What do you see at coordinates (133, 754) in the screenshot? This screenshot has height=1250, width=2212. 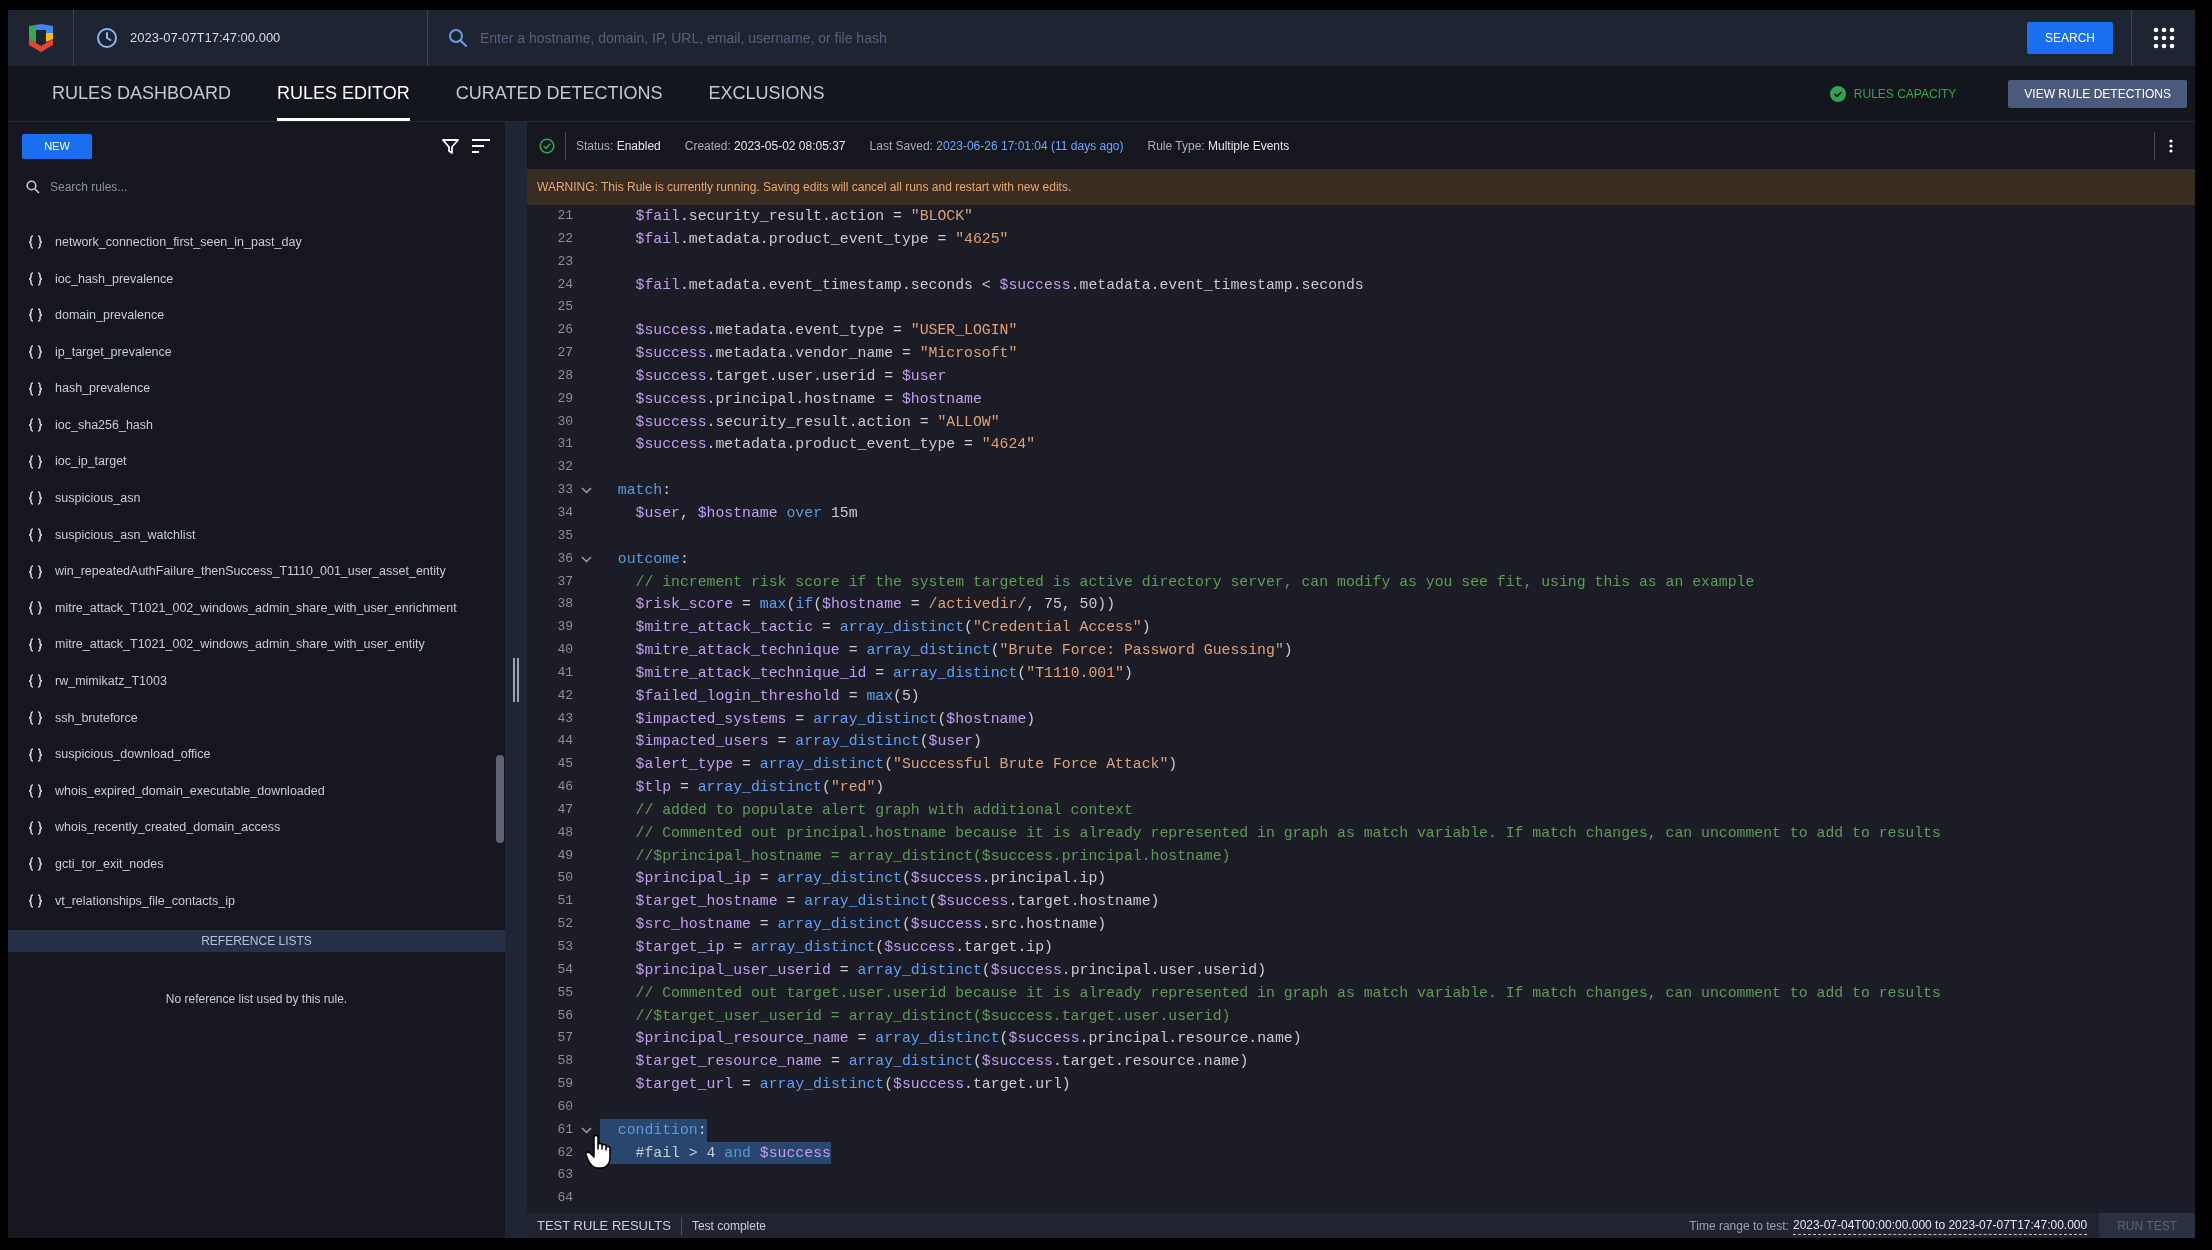 I see `rule-list-item: suspicious_download_office` at bounding box center [133, 754].